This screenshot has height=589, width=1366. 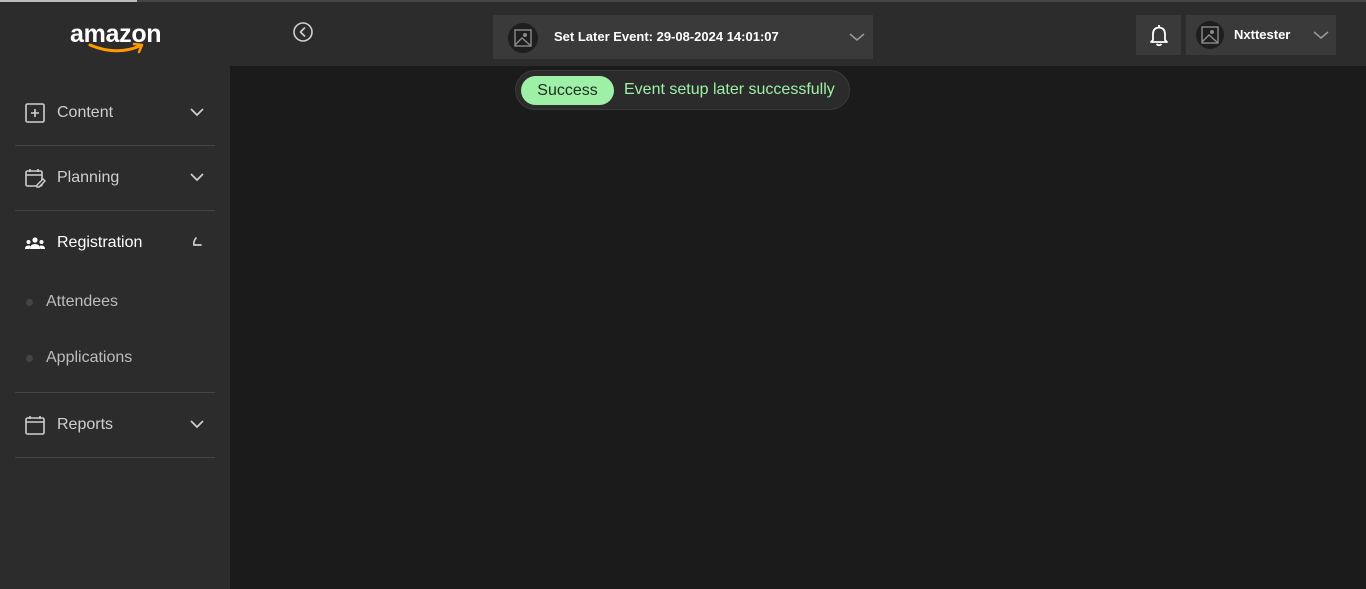 What do you see at coordinates (35, 425) in the screenshot?
I see `calendar-icon` at bounding box center [35, 425].